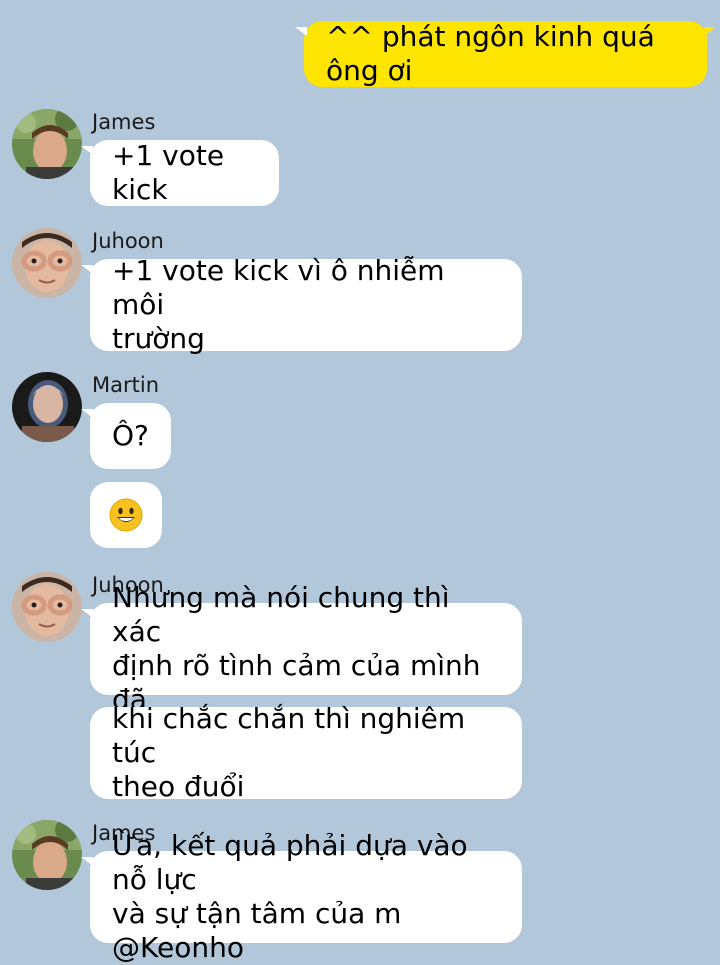 This screenshot has height=965, width=720. What do you see at coordinates (128, 241) in the screenshot?
I see `sender-name: Juhoon` at bounding box center [128, 241].